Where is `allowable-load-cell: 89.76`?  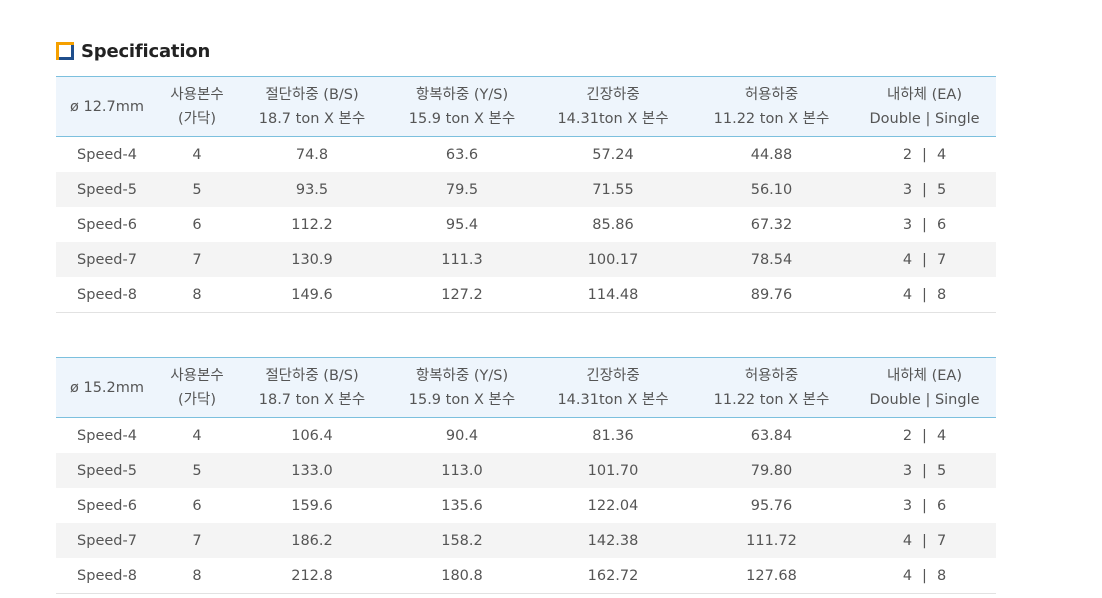
allowable-load-cell: 89.76 is located at coordinates (771, 294).